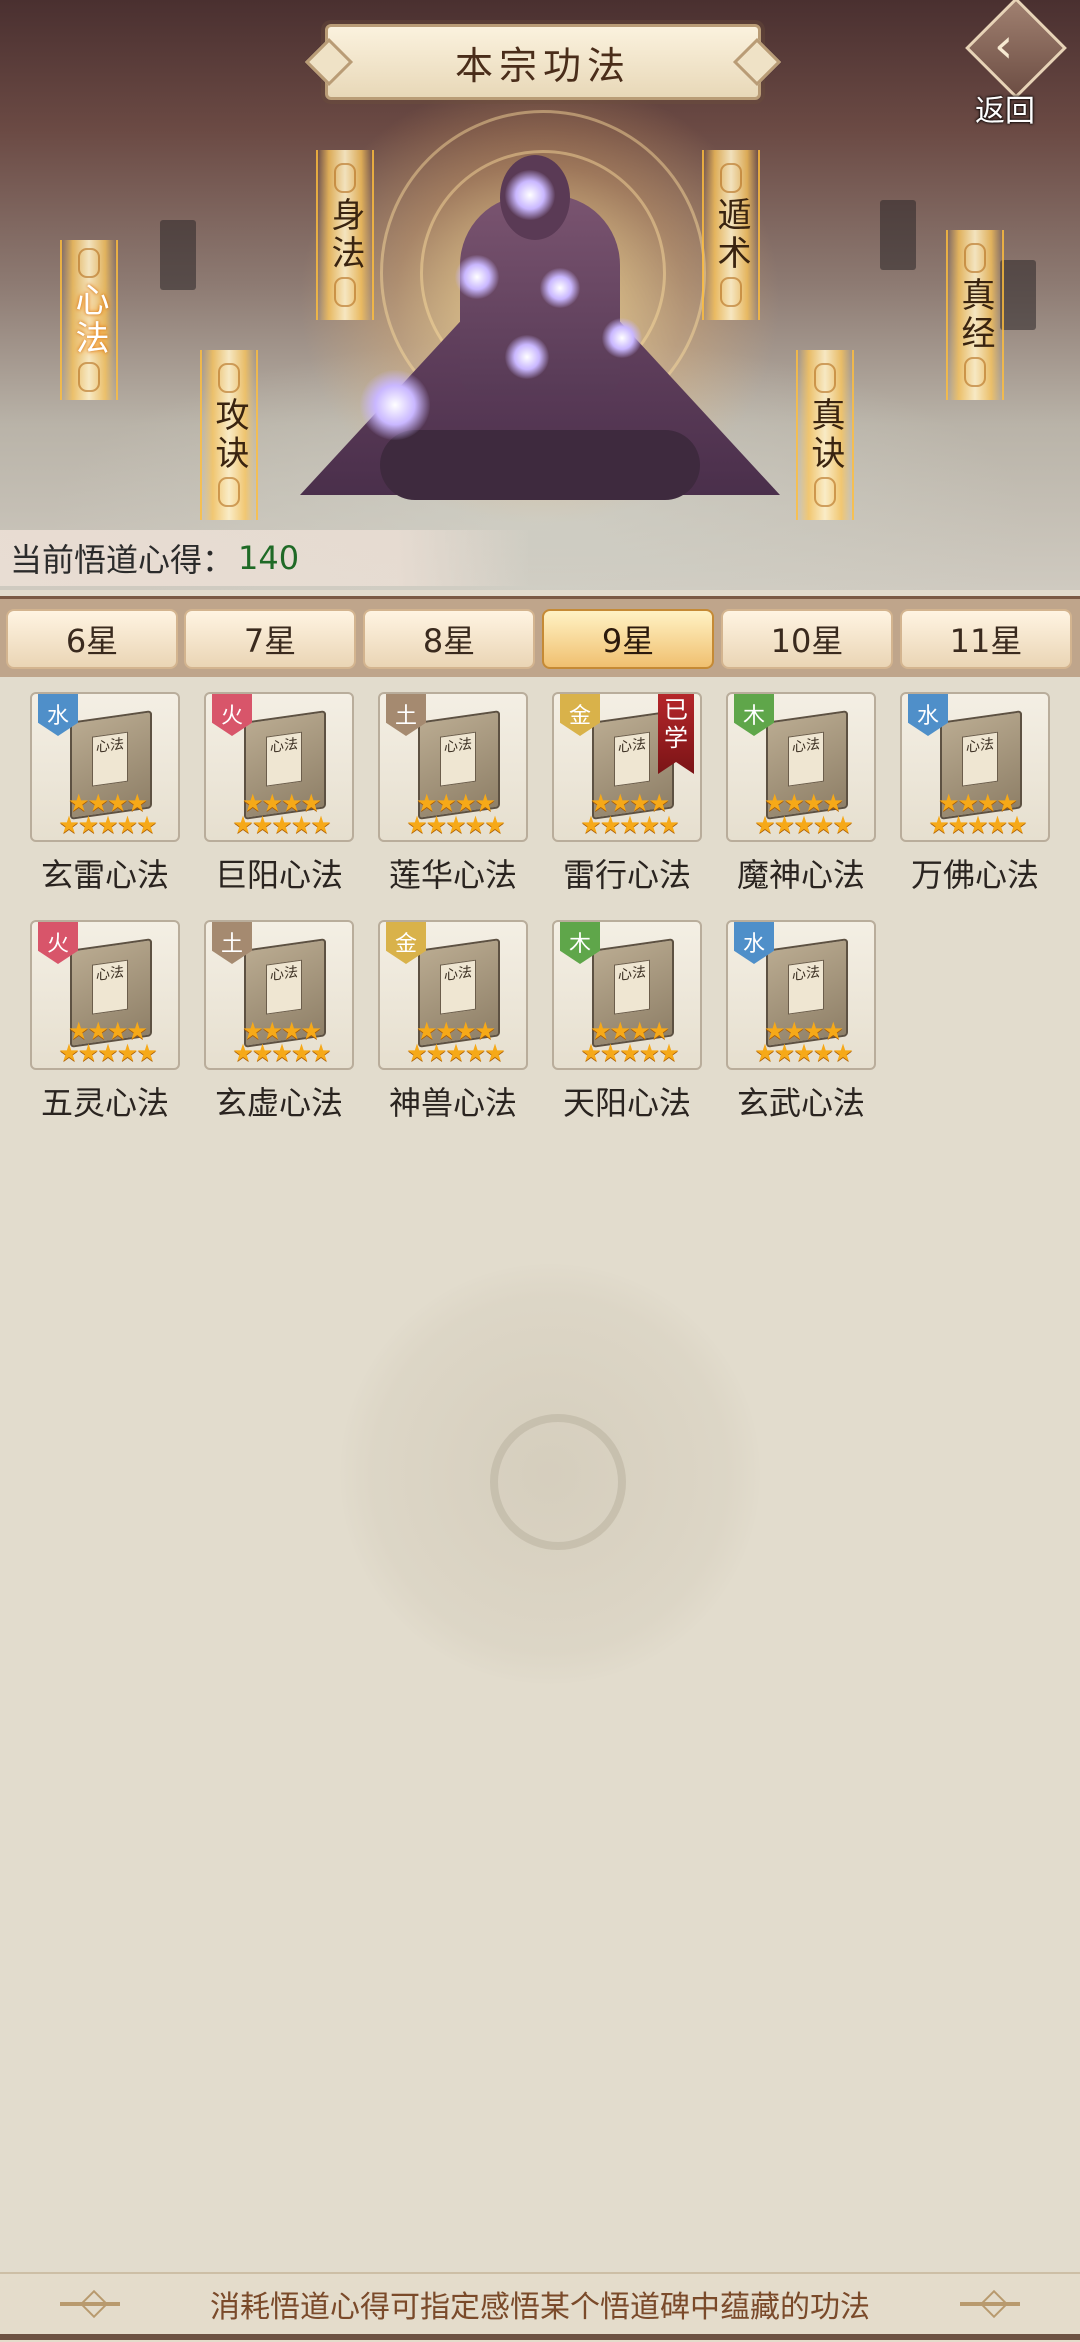 This screenshot has width=1080, height=2342. Describe the element at coordinates (990, 2304) in the screenshot. I see `right-ornament-icon` at that location.